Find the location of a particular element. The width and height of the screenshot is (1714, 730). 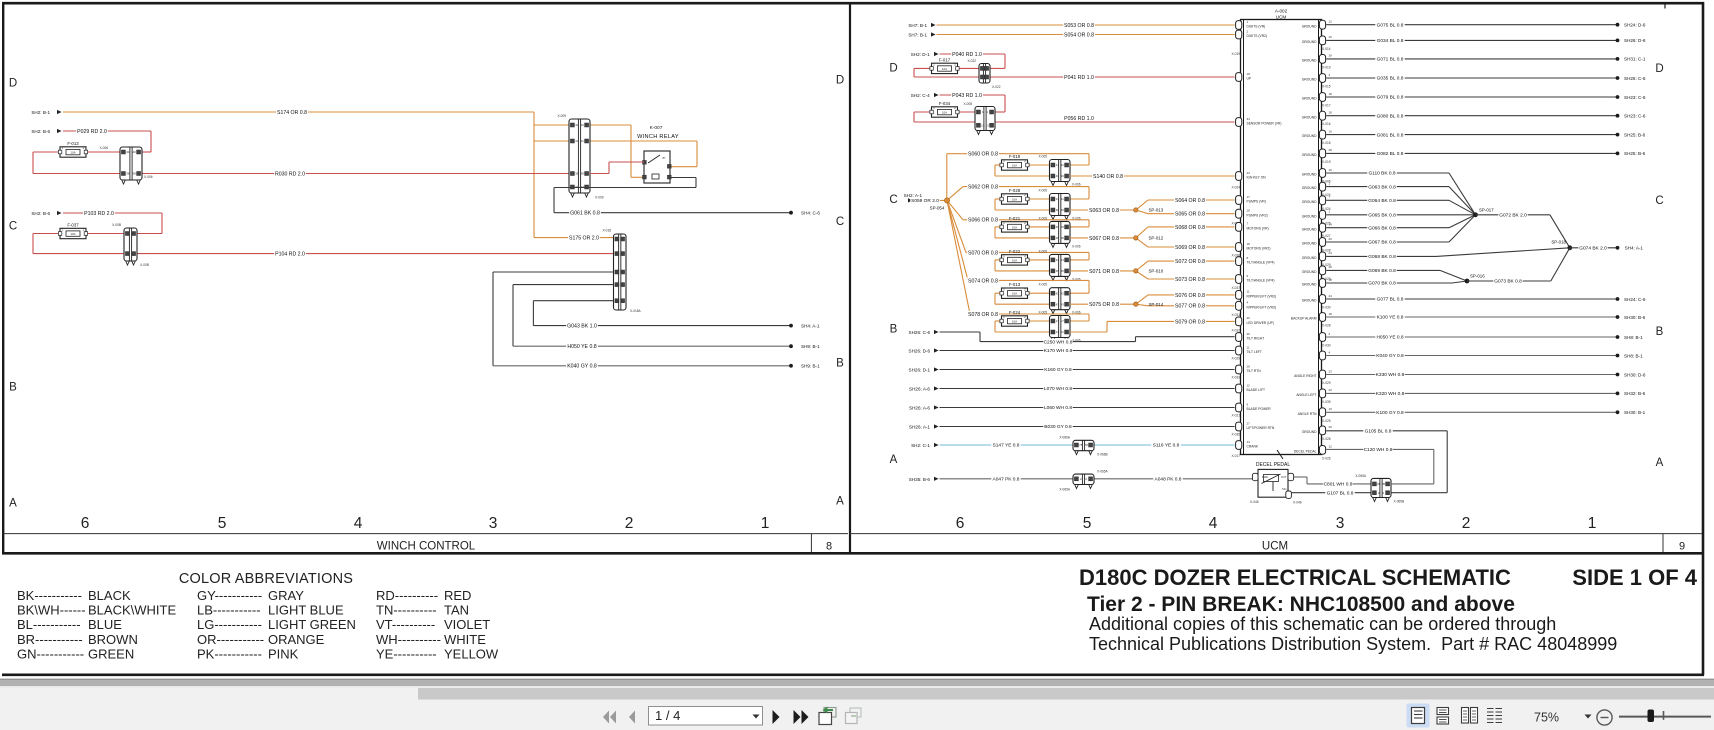

svg-text: 4 is located at coordinates (1330, 75).